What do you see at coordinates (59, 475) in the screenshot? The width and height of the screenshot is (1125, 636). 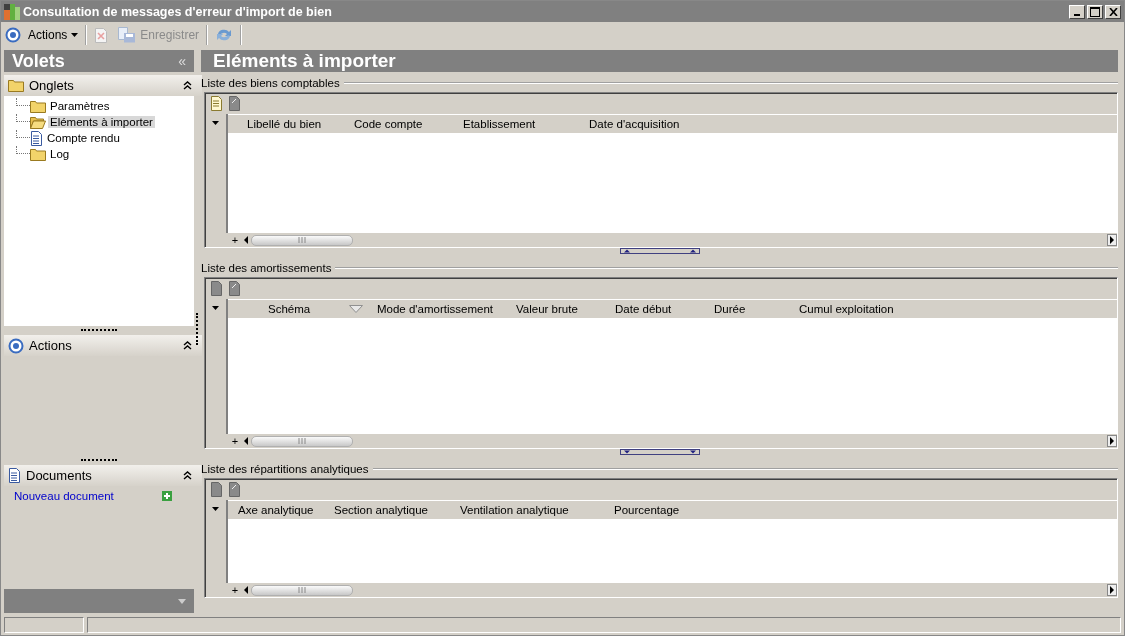 I see `pane-title: Documents` at bounding box center [59, 475].